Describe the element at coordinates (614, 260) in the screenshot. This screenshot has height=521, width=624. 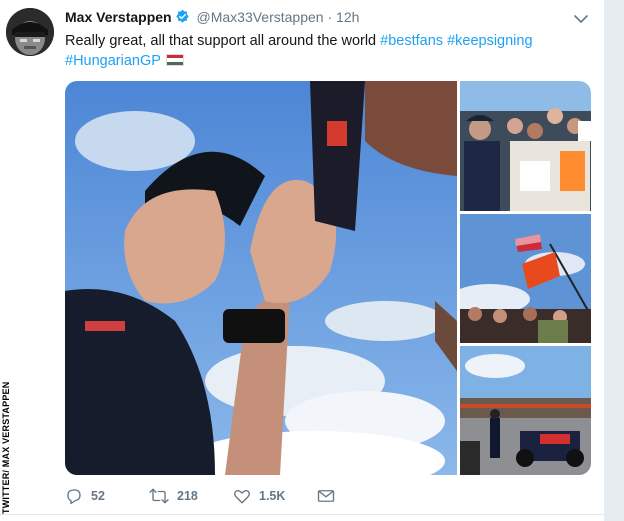
I see `page-gutter` at that location.